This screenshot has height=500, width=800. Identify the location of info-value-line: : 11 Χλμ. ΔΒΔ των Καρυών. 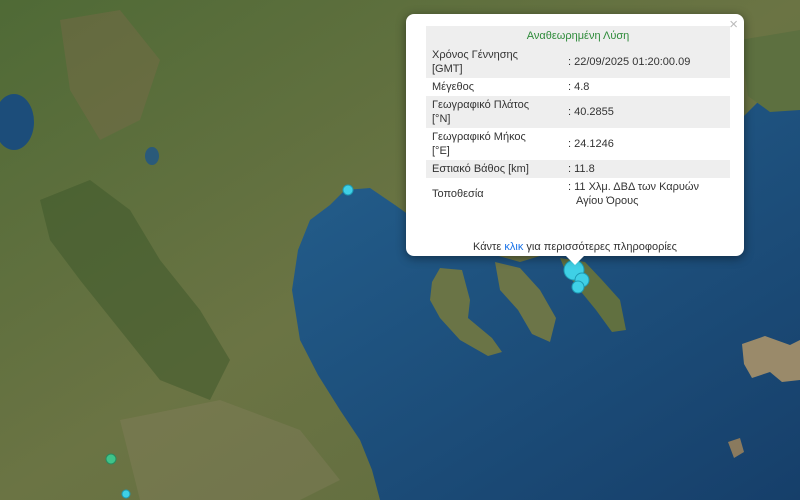
(634, 187).